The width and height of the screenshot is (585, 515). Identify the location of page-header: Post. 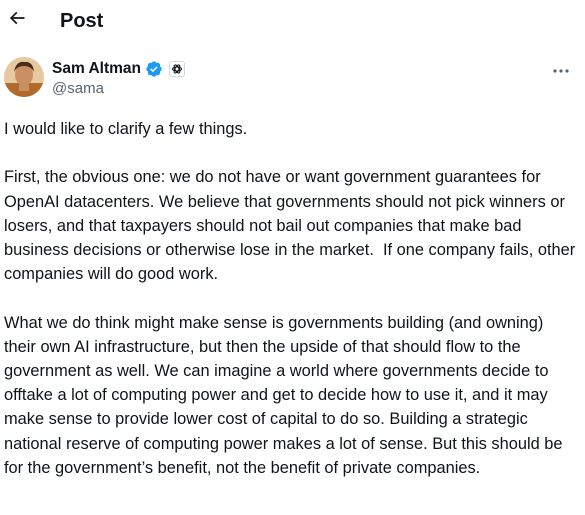
(292, 21).